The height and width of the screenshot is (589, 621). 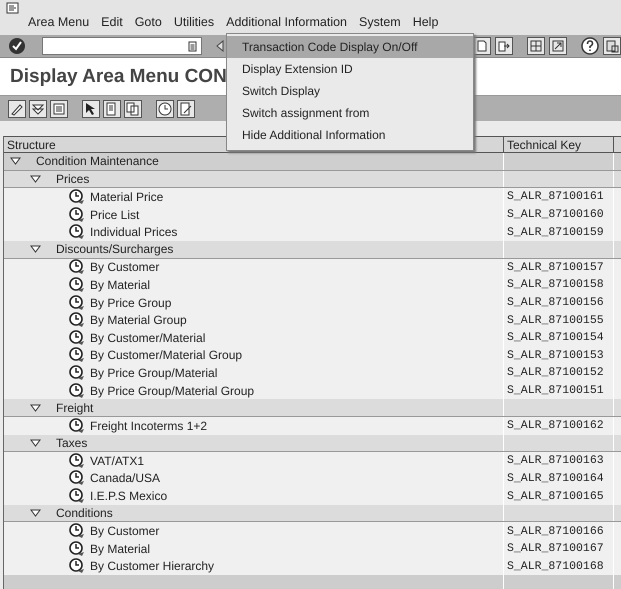 What do you see at coordinates (122, 46) in the screenshot?
I see `command-field` at bounding box center [122, 46].